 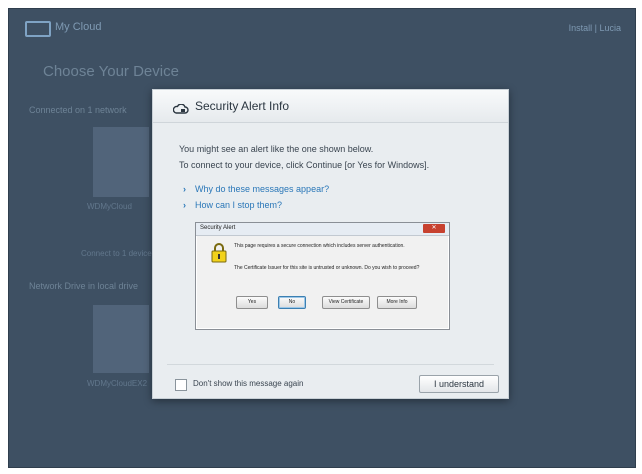 What do you see at coordinates (292, 302) in the screenshot?
I see `example-no-button: No` at bounding box center [292, 302].